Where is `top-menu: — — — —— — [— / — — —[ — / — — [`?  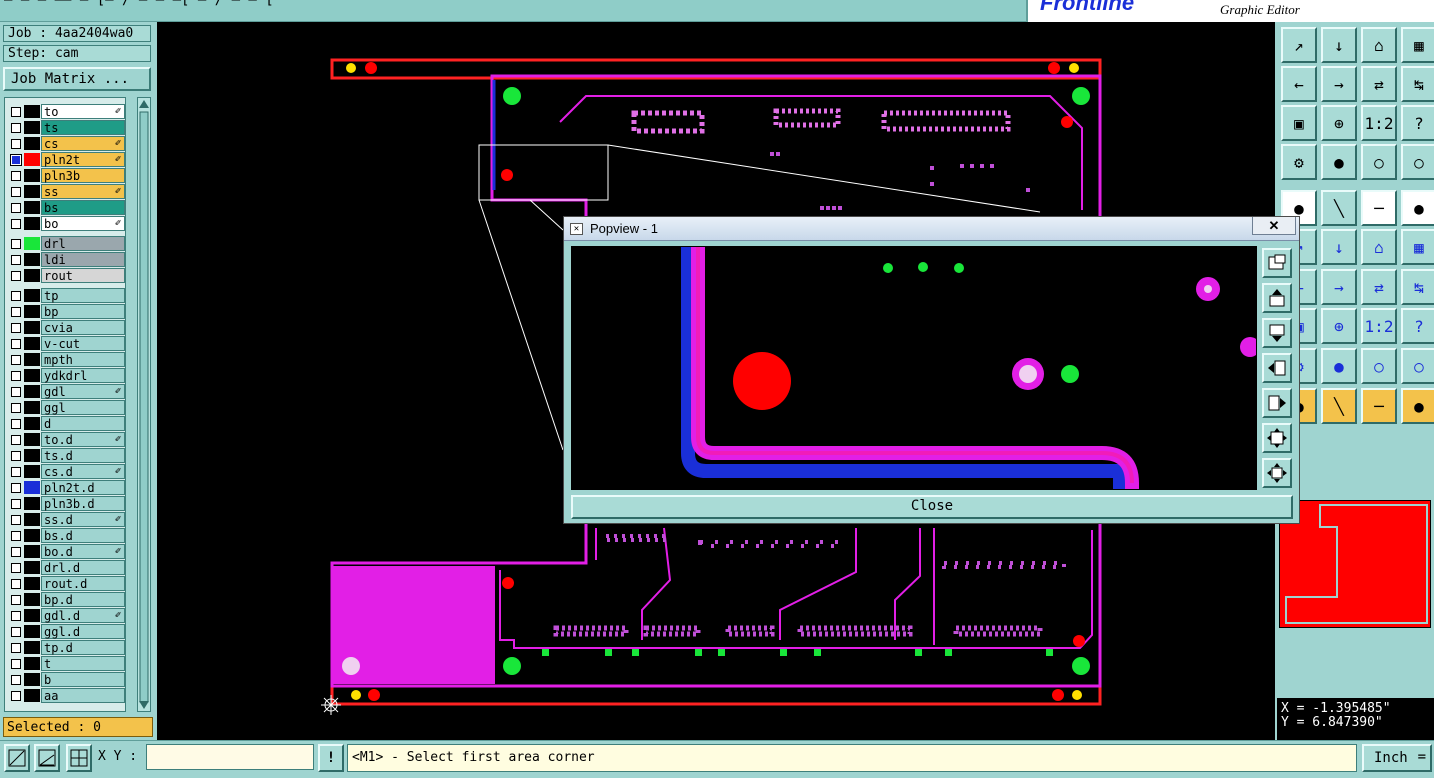 top-menu: — — — —— — [— / — — —[ — / — — [ is located at coordinates (139, 4).